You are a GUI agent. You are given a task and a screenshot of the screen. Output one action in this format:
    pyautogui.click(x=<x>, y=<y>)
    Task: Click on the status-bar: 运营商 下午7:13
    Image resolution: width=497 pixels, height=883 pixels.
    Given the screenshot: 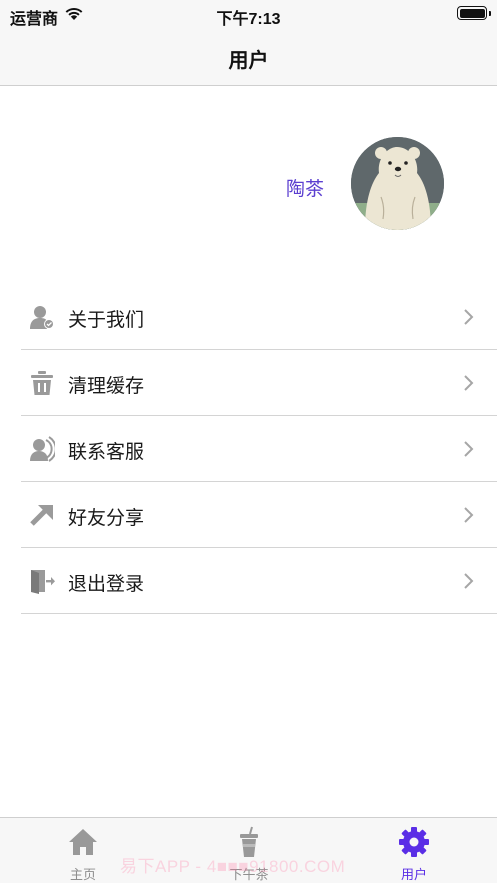 What is the action you would take?
    pyautogui.click(x=248, y=14)
    